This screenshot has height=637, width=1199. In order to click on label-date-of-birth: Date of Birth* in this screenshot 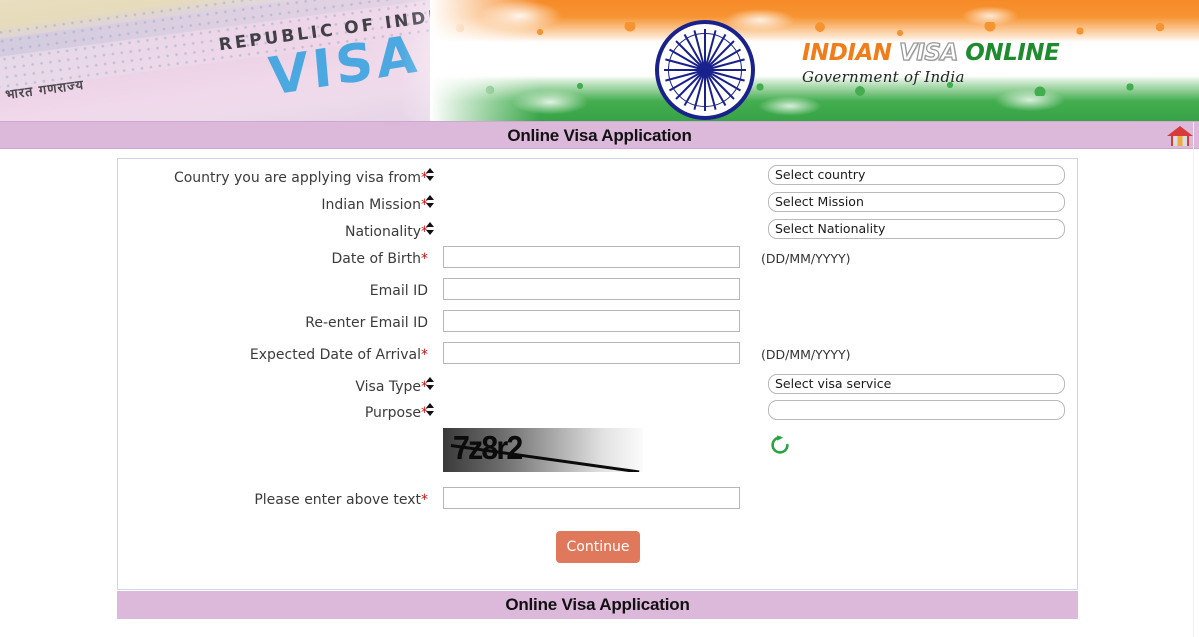, I will do `click(379, 259)`.